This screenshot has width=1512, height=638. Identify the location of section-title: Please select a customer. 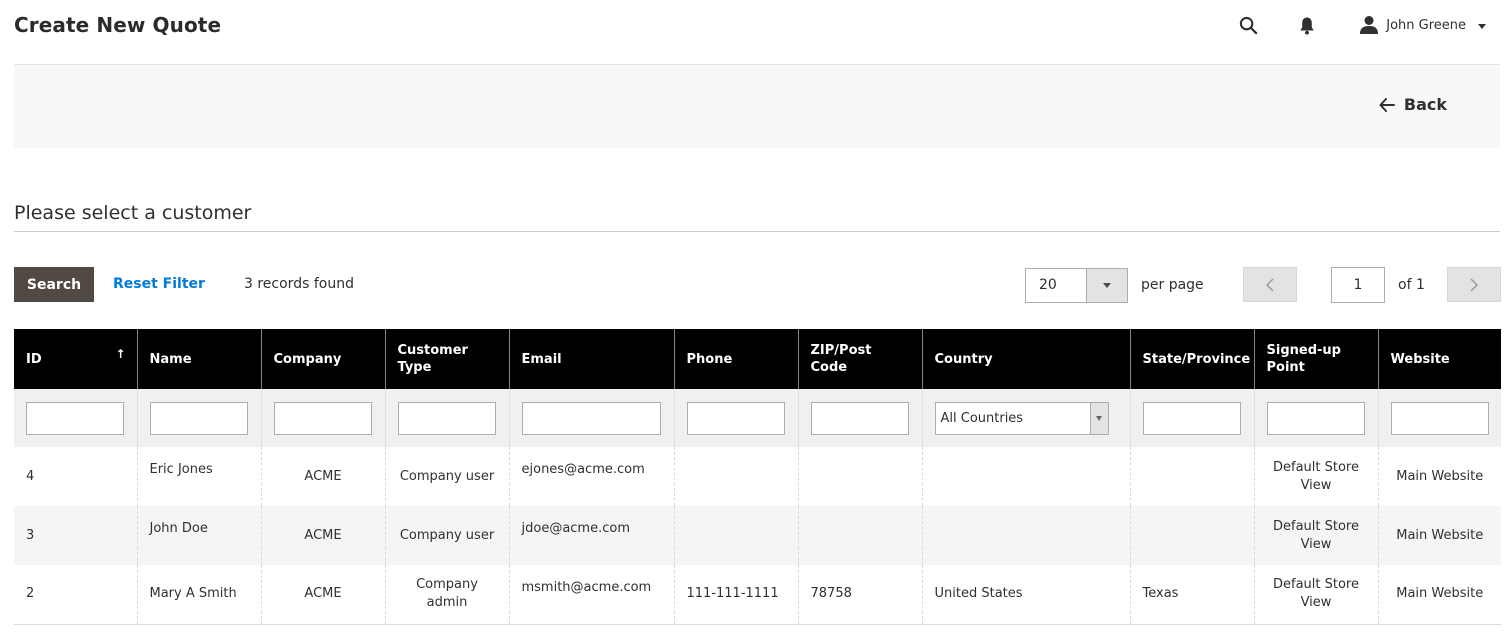
(133, 213).